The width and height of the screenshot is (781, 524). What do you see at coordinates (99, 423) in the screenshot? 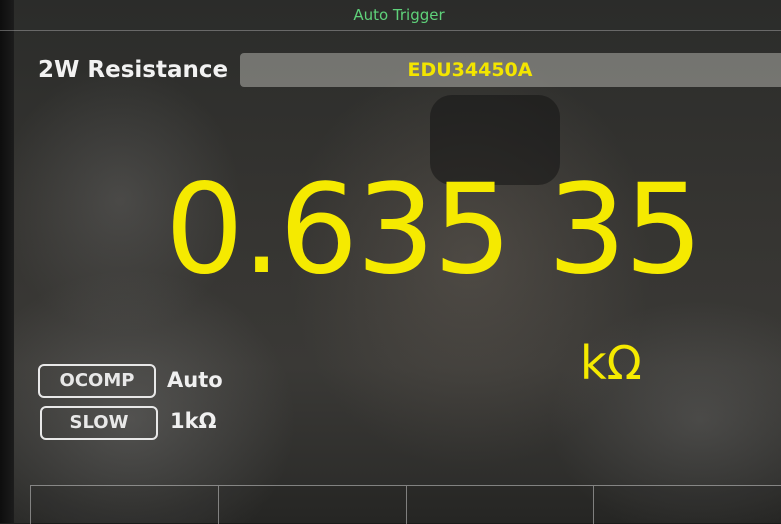
I see `slow-badge: SLOW` at bounding box center [99, 423].